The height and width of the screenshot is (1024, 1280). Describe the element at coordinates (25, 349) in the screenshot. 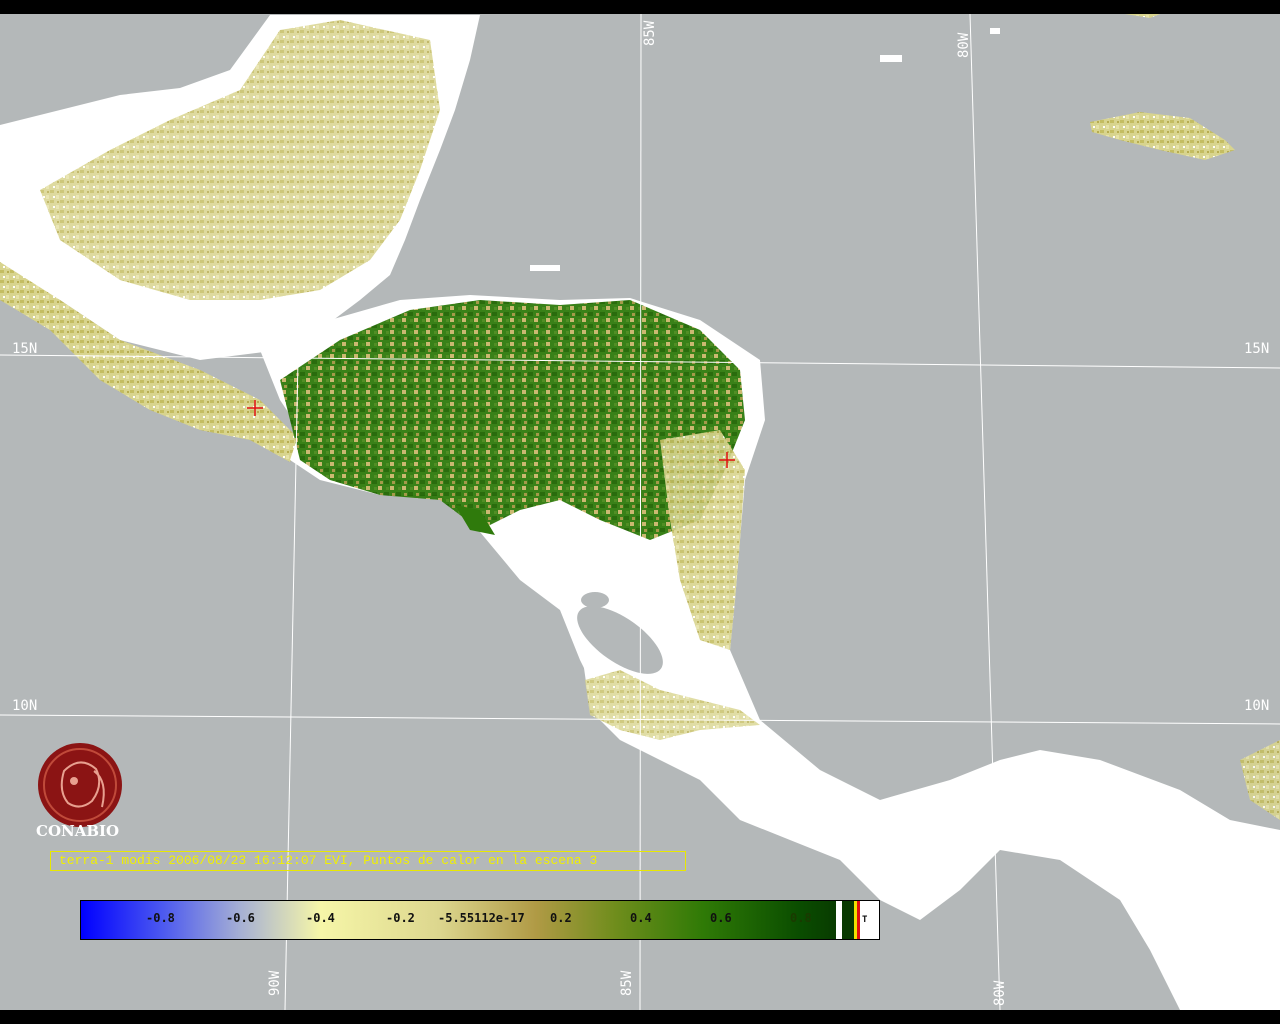

I see `lat-label-15n-left: 15N` at that location.